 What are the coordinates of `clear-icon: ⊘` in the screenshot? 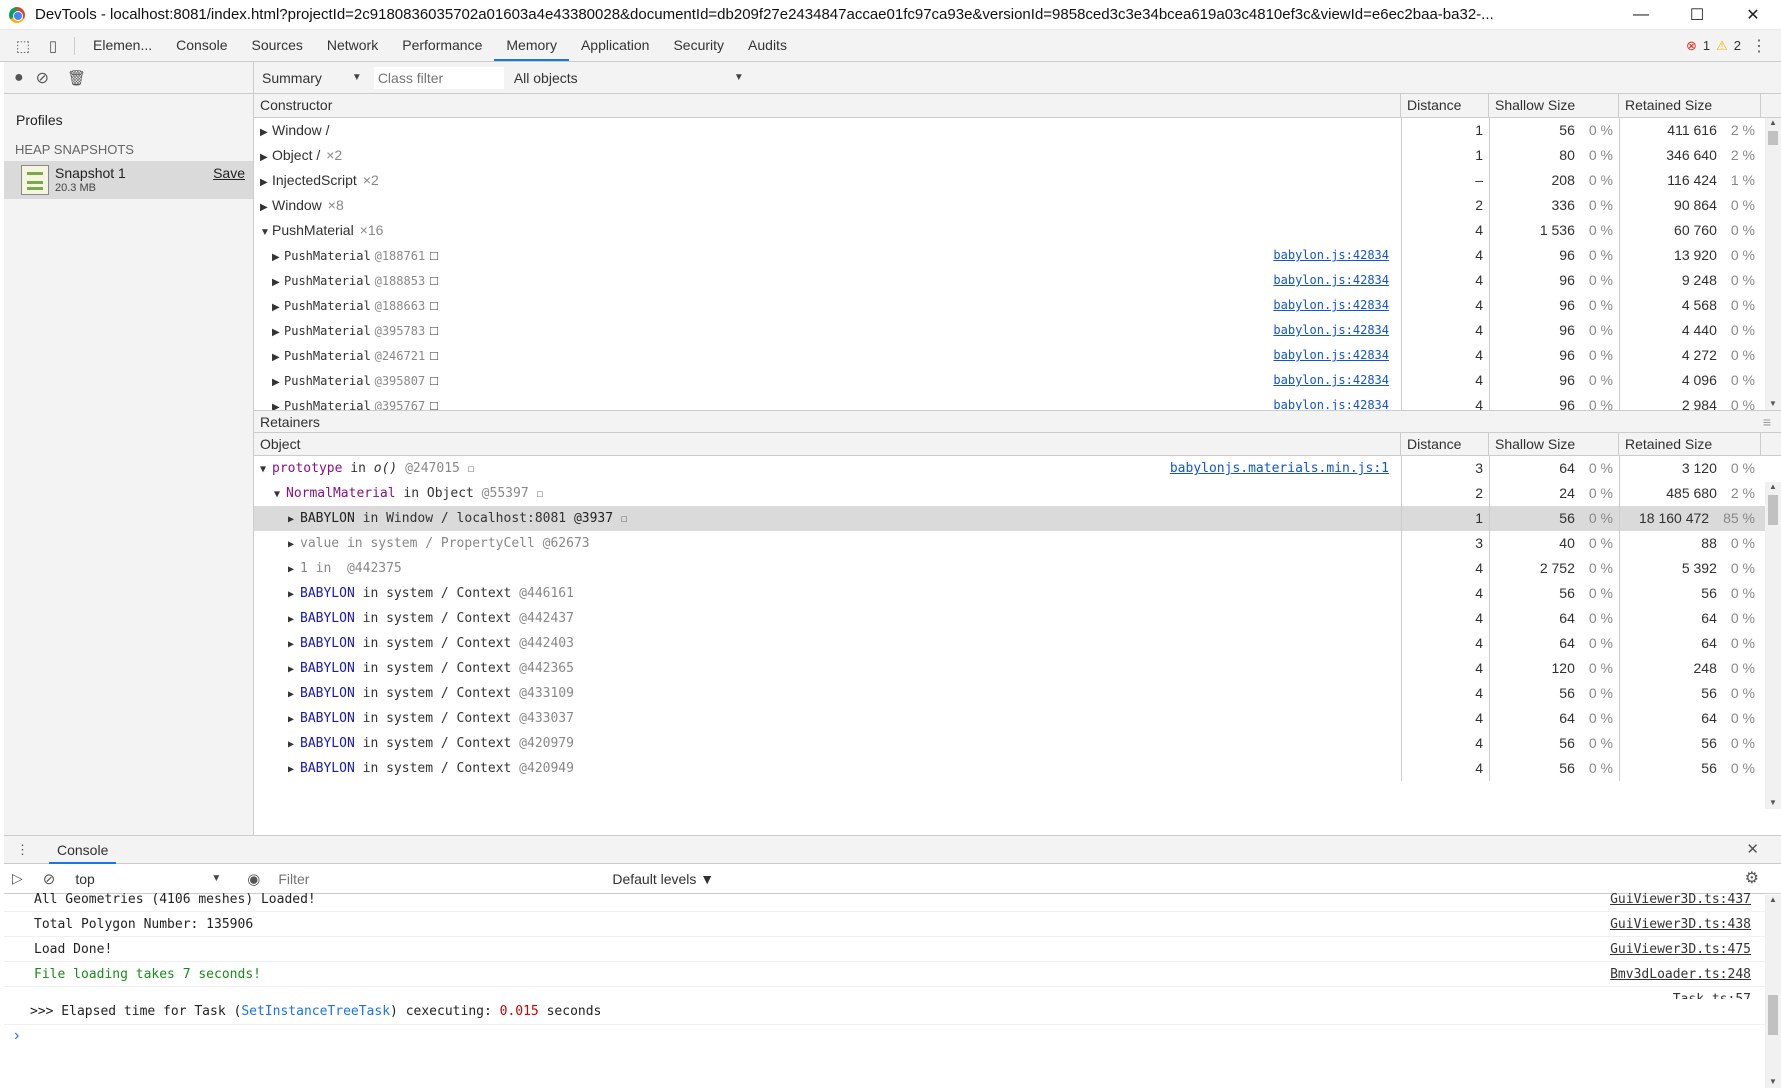 It's located at (42, 78).